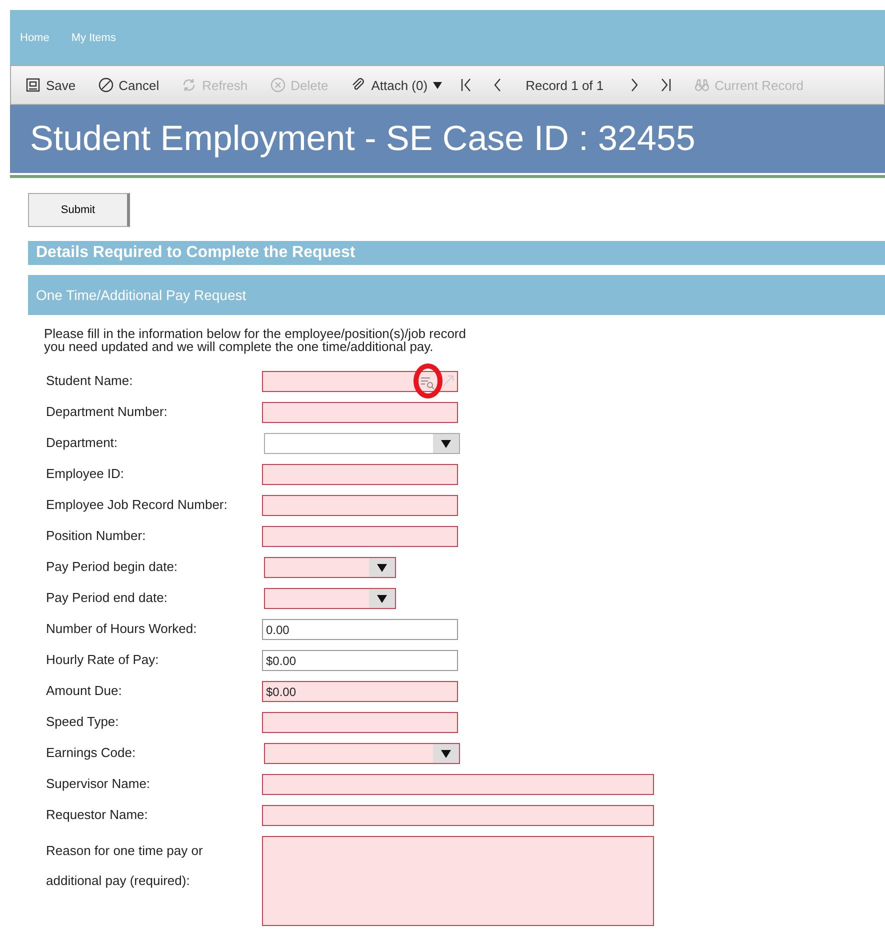 The height and width of the screenshot is (934, 885). What do you see at coordinates (360, 629) in the screenshot?
I see `input-field: 0.00` at bounding box center [360, 629].